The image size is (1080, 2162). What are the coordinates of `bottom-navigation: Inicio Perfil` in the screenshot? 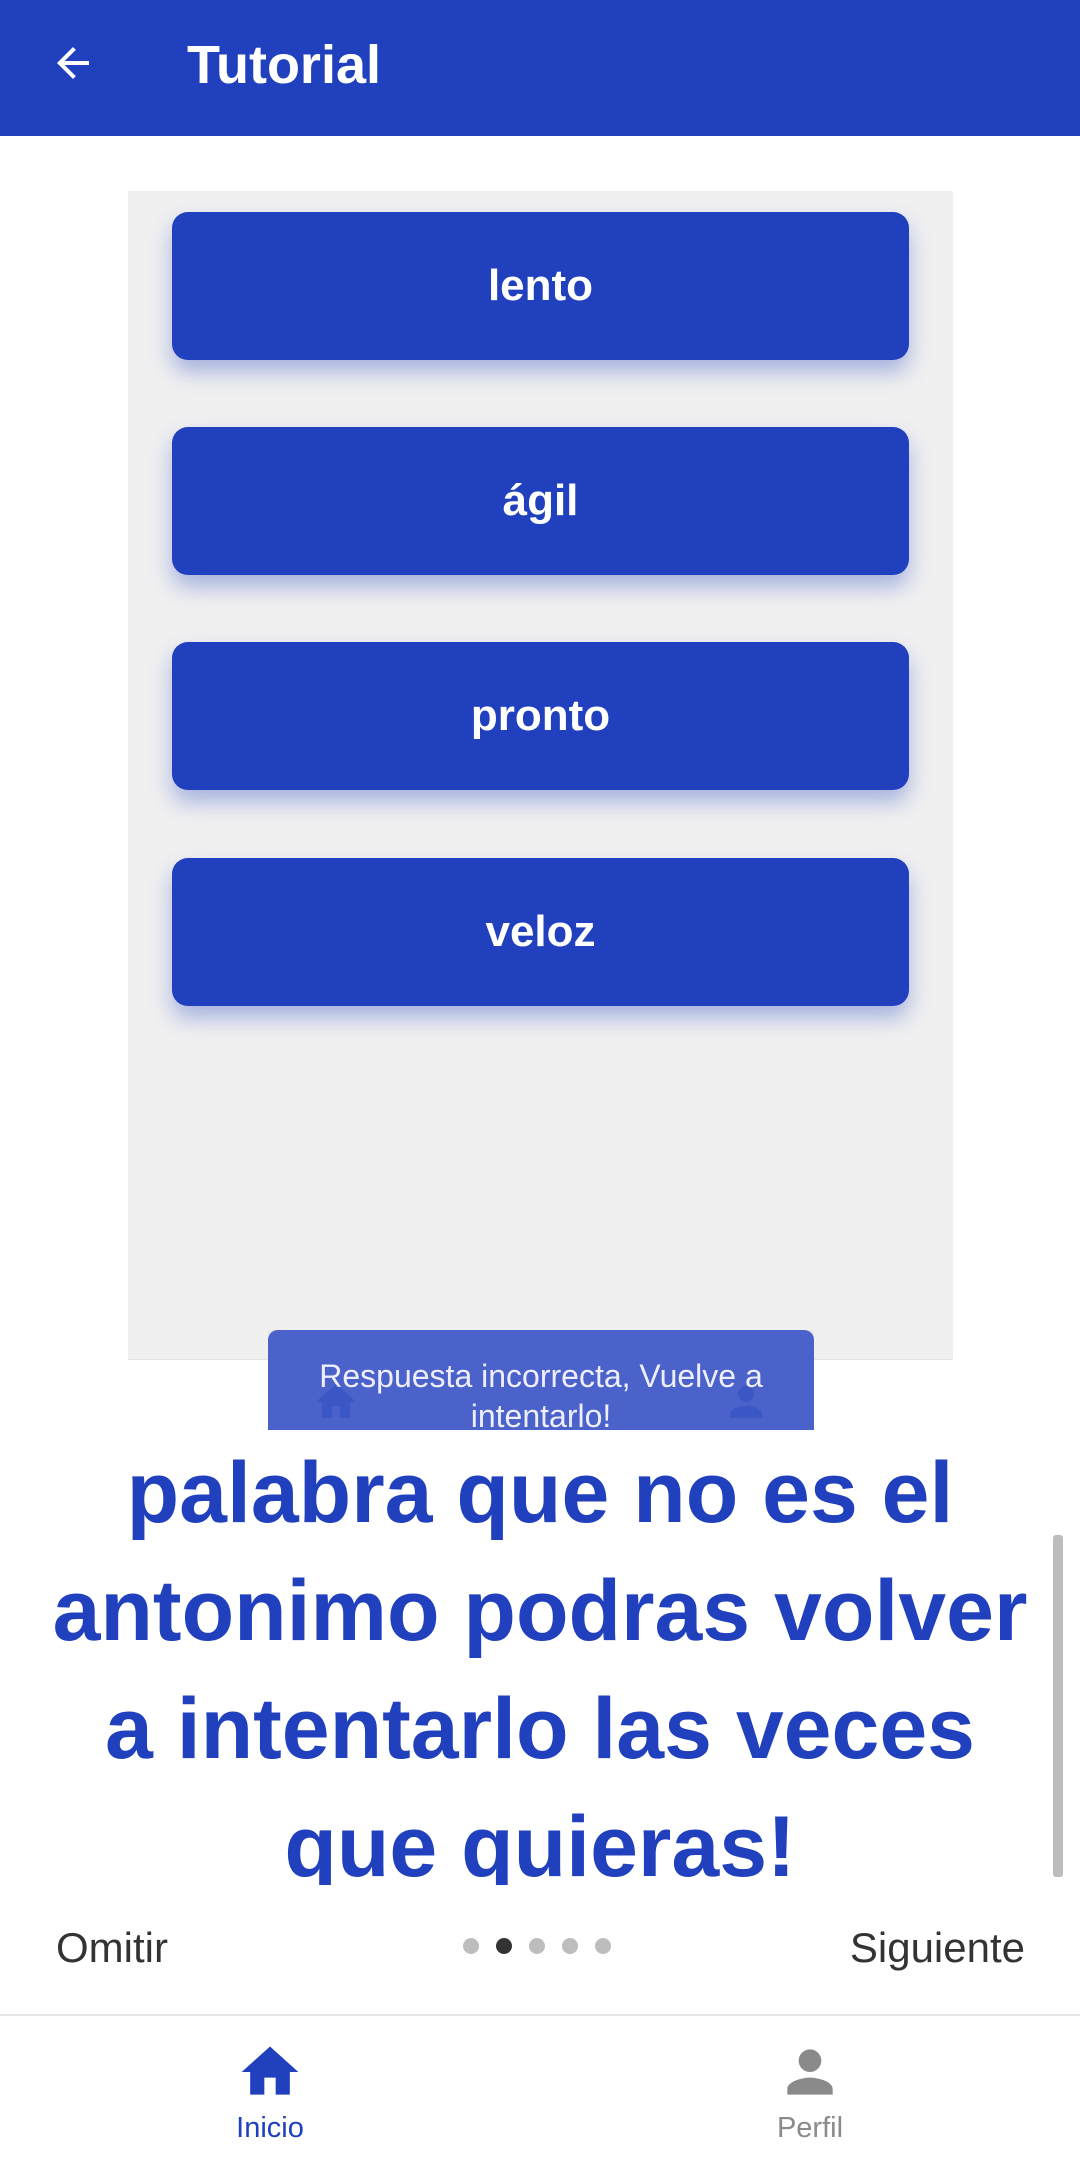 It's located at (540, 2088).